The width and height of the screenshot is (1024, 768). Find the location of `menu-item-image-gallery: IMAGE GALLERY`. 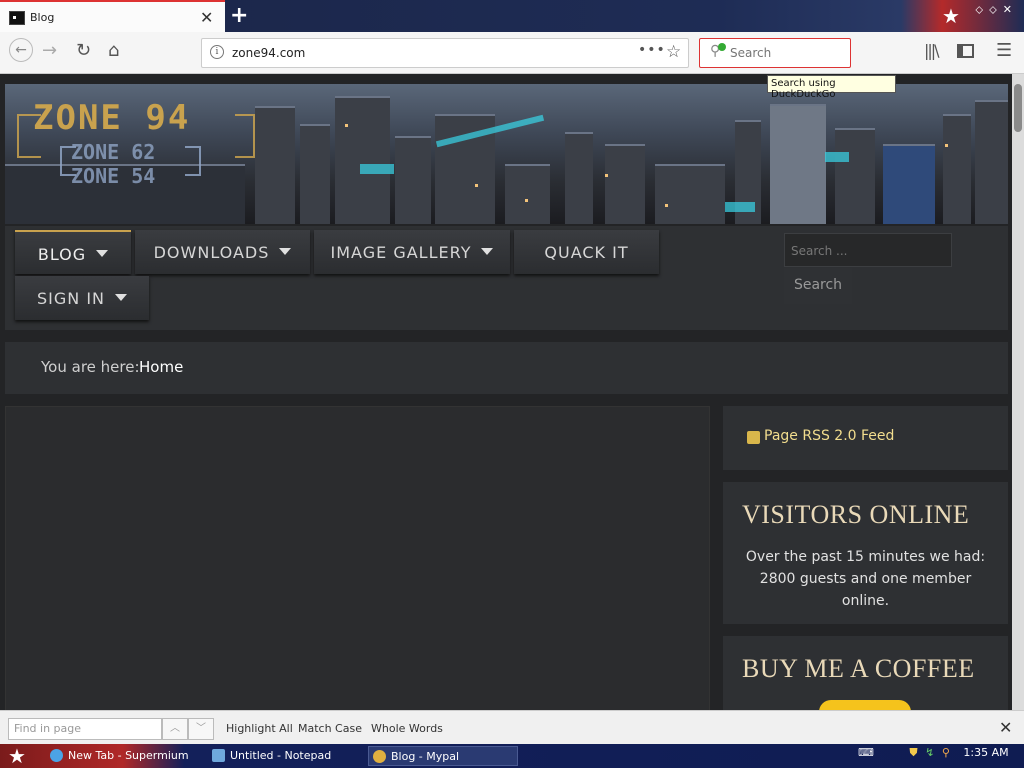

menu-item-image-gallery: IMAGE GALLERY is located at coordinates (412, 252).